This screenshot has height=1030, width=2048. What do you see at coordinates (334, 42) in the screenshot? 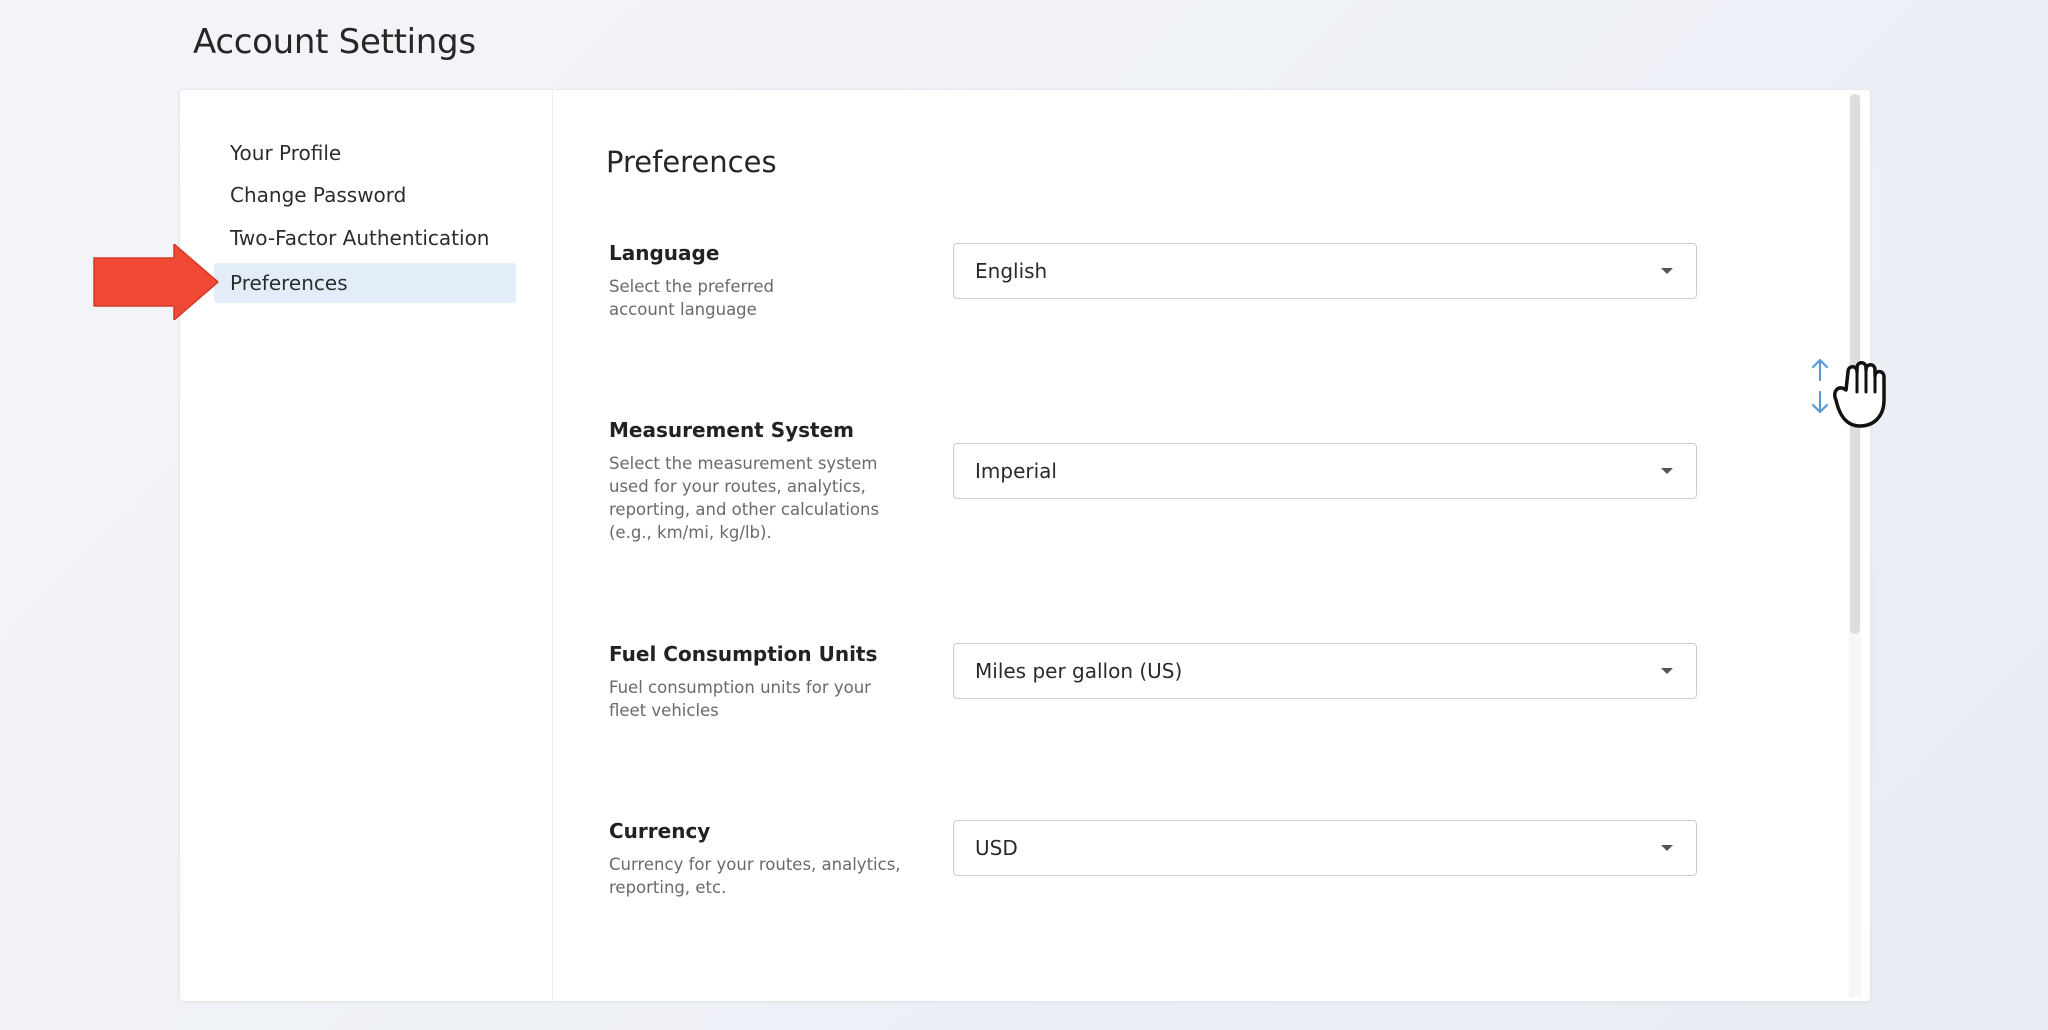
I see `page-title: Account Settings` at bounding box center [334, 42].